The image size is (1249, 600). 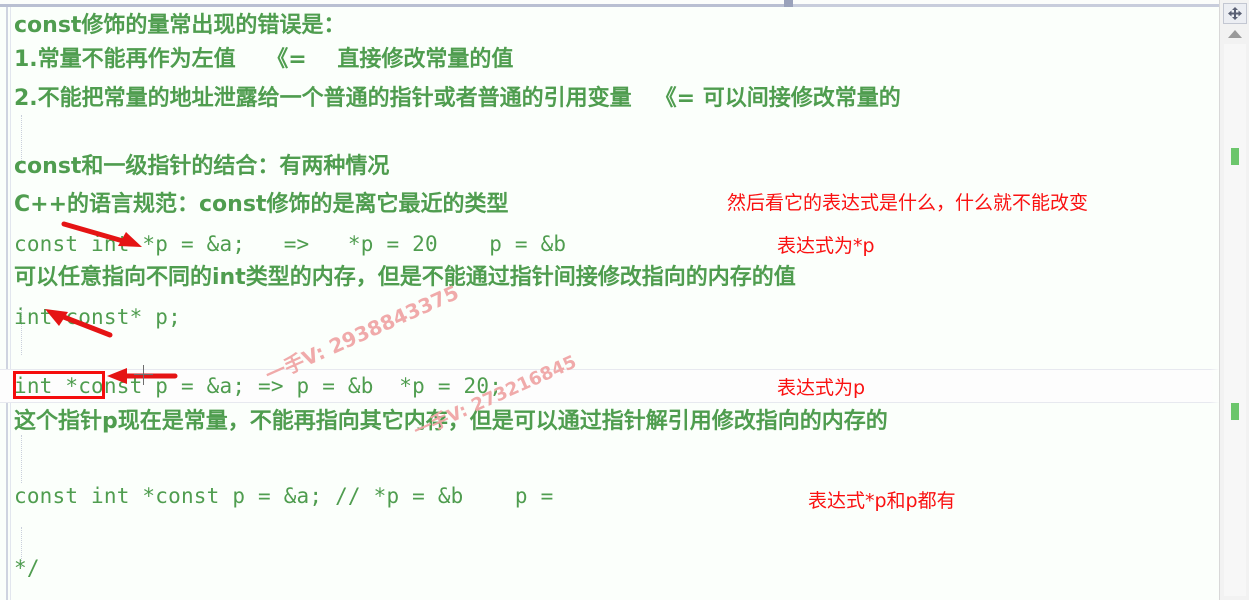 What do you see at coordinates (624, 3) in the screenshot?
I see `editor-splitter-bar` at bounding box center [624, 3].